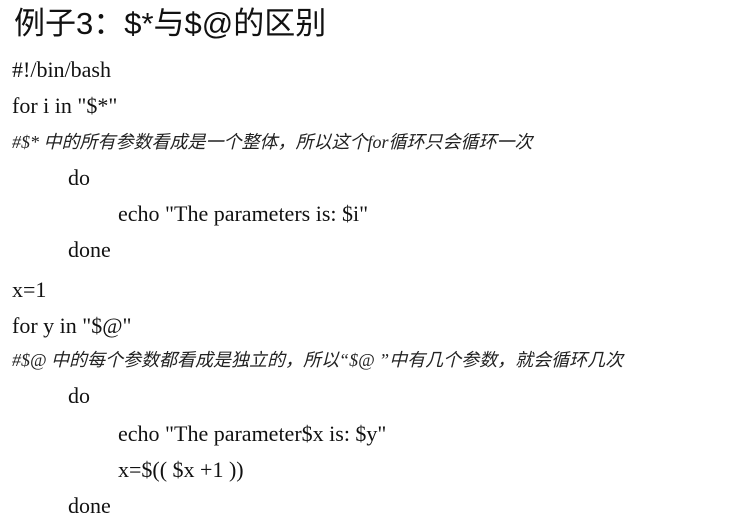 Image resolution: width=752 pixels, height=522 pixels. Describe the element at coordinates (29, 289) in the screenshot. I see `code-line-x-init: x=1` at that location.